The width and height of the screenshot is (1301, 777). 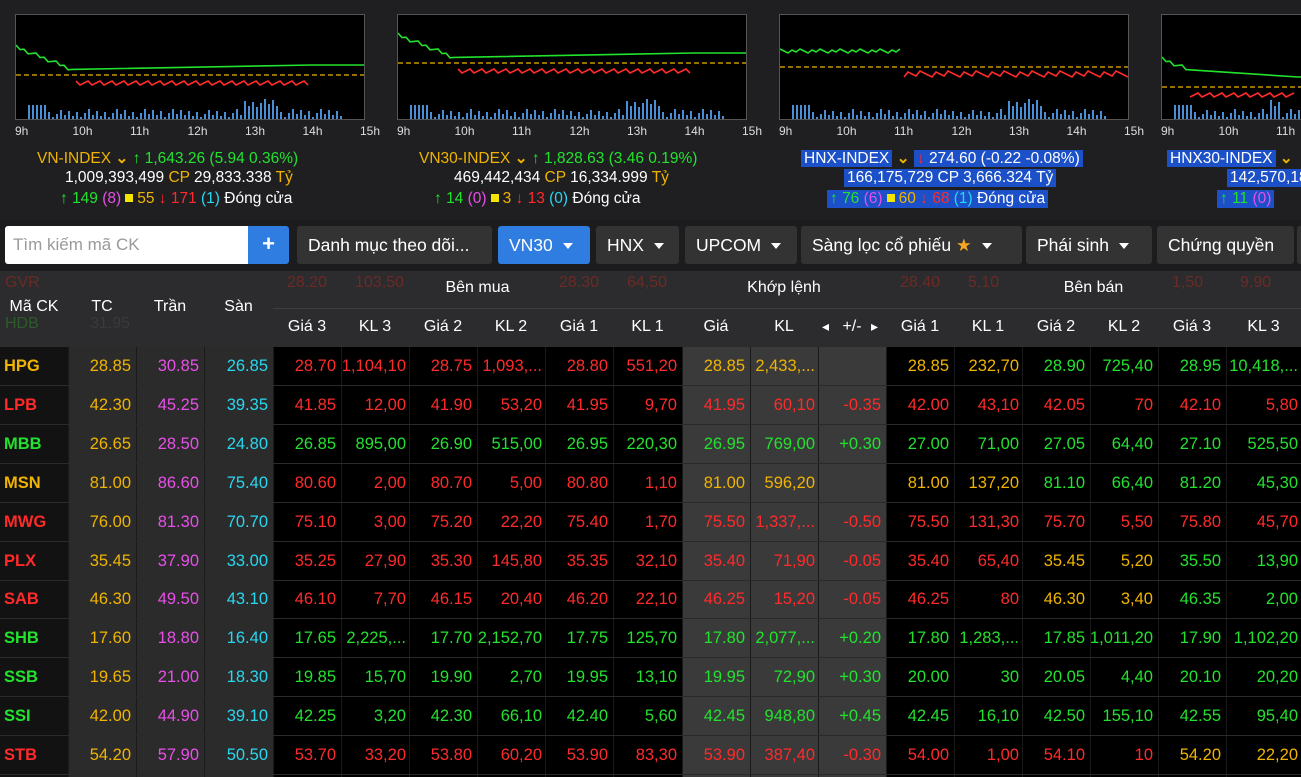 I want to click on index-name: VN30-INDEX, so click(x=464, y=158).